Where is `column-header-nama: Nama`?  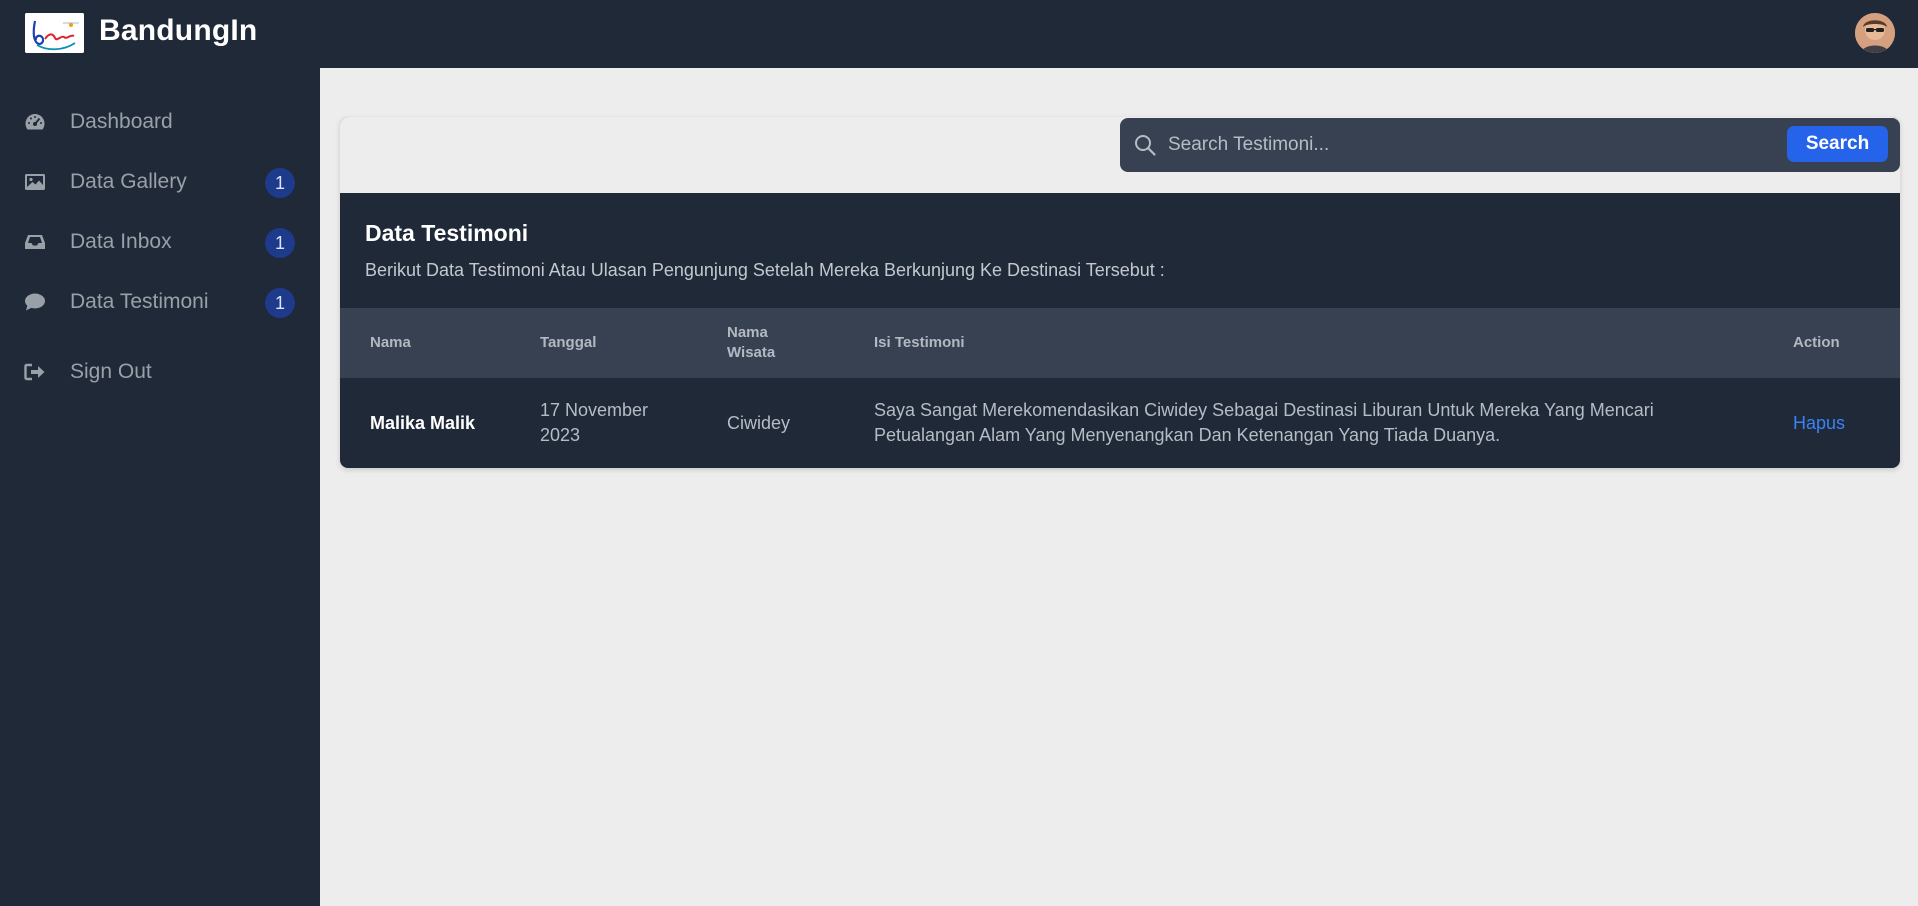
column-header-nama: Nama is located at coordinates (390, 342).